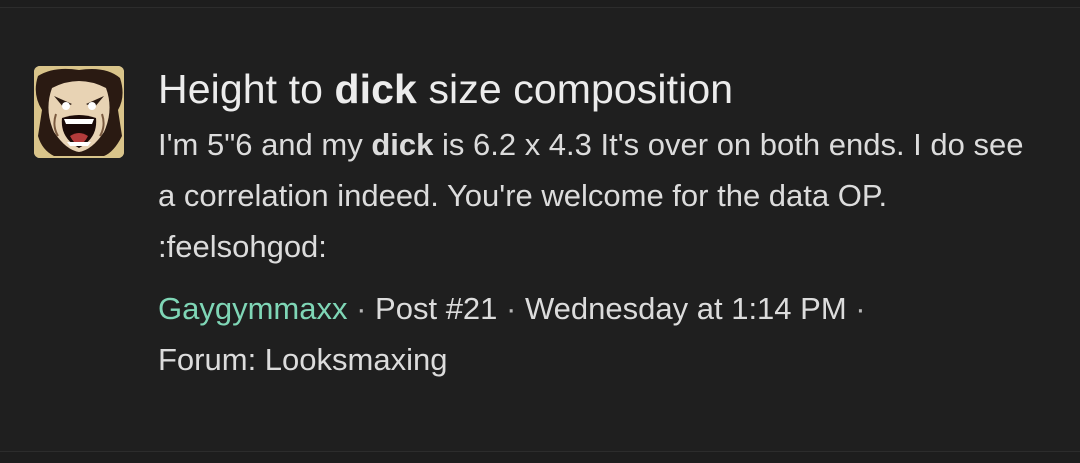 The width and height of the screenshot is (1080, 463). I want to click on user-avatar, so click(79, 112).